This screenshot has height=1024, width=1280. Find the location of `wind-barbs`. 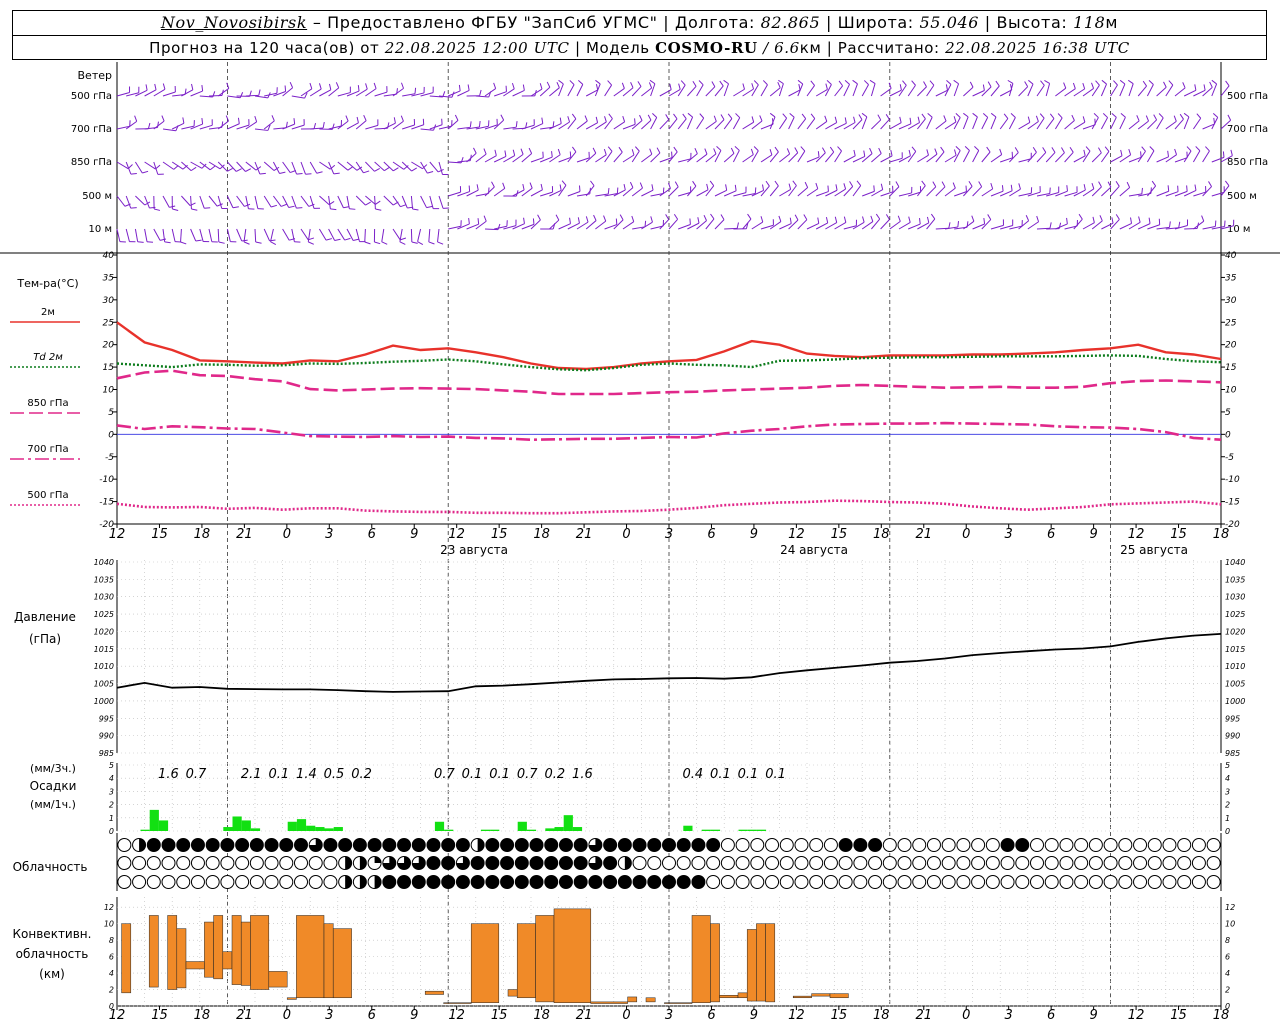

wind-barbs is located at coordinates (675, 162).